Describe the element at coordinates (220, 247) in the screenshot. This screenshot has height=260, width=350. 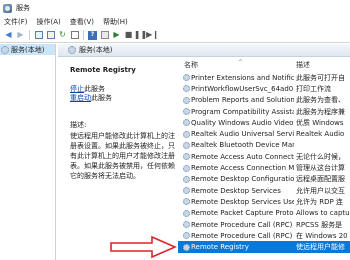
I see `service-name: Remote Registry` at that location.